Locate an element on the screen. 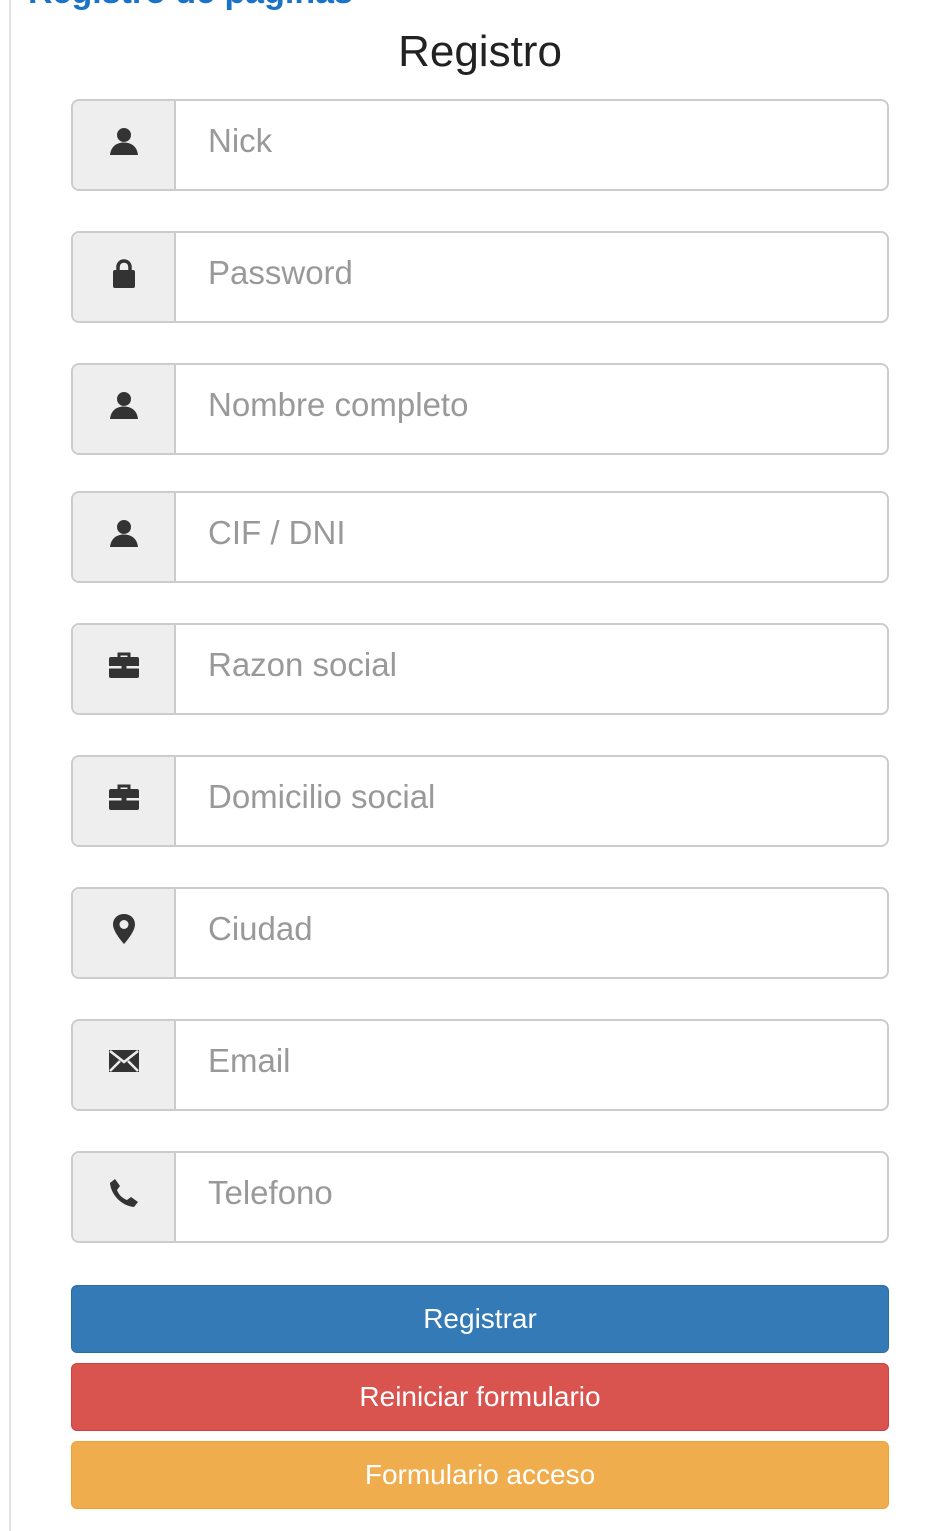 The height and width of the screenshot is (1531, 939). nick-group is located at coordinates (480, 145).